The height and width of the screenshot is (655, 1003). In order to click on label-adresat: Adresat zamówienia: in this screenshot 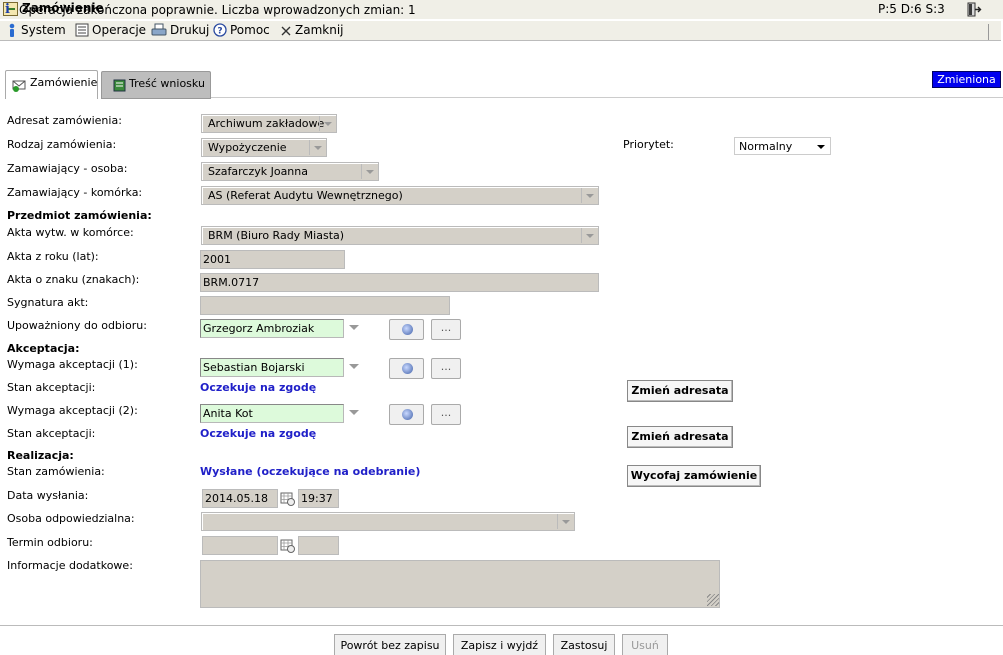, I will do `click(64, 120)`.